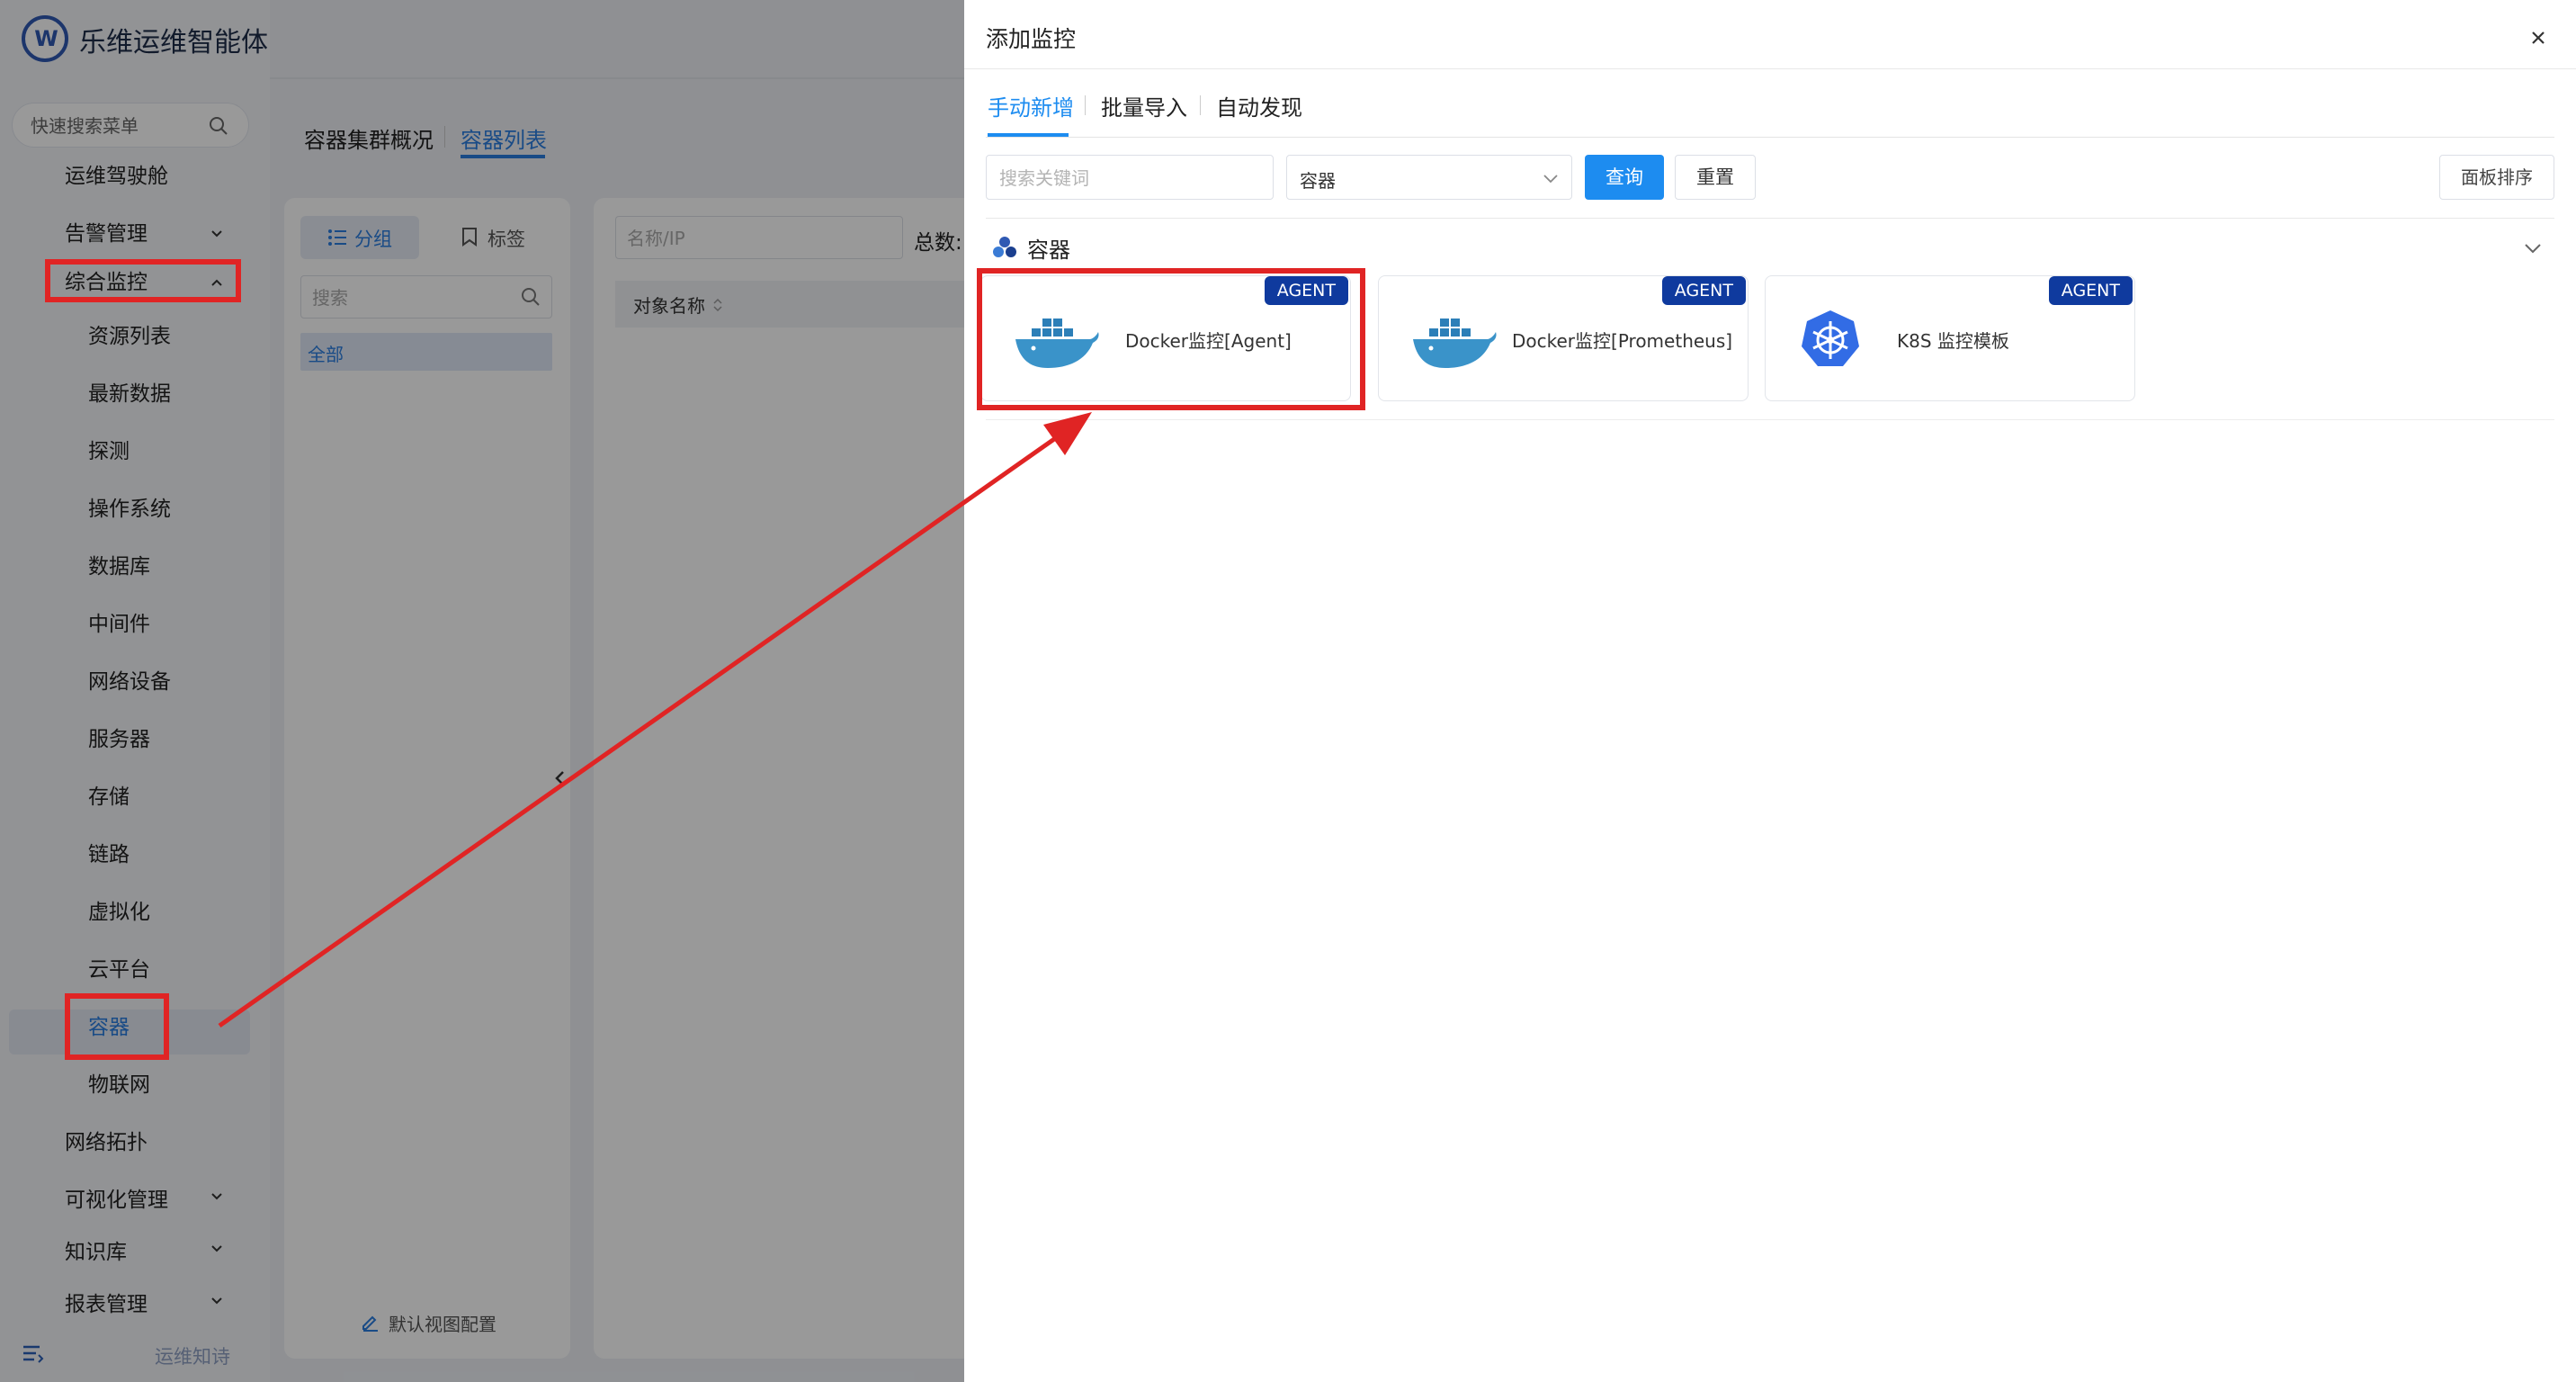  Describe the element at coordinates (1048, 251) in the screenshot. I see `section-title: 容器` at that location.